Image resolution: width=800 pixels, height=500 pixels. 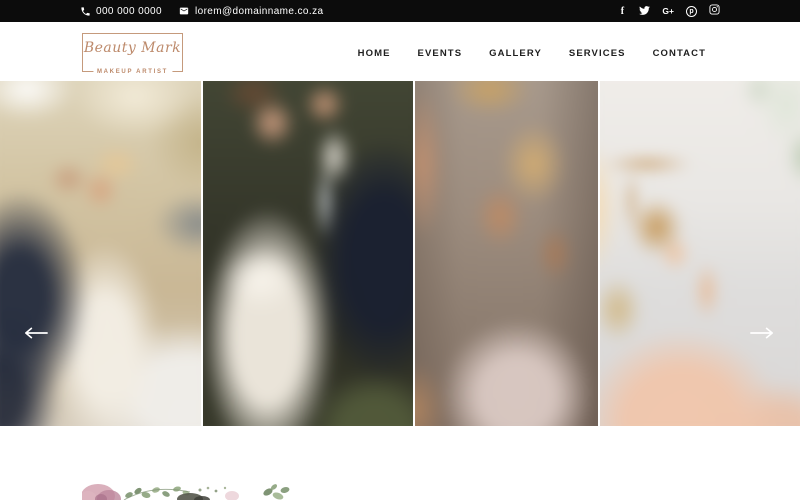 I want to click on next-section-top, so click(x=400, y=463).